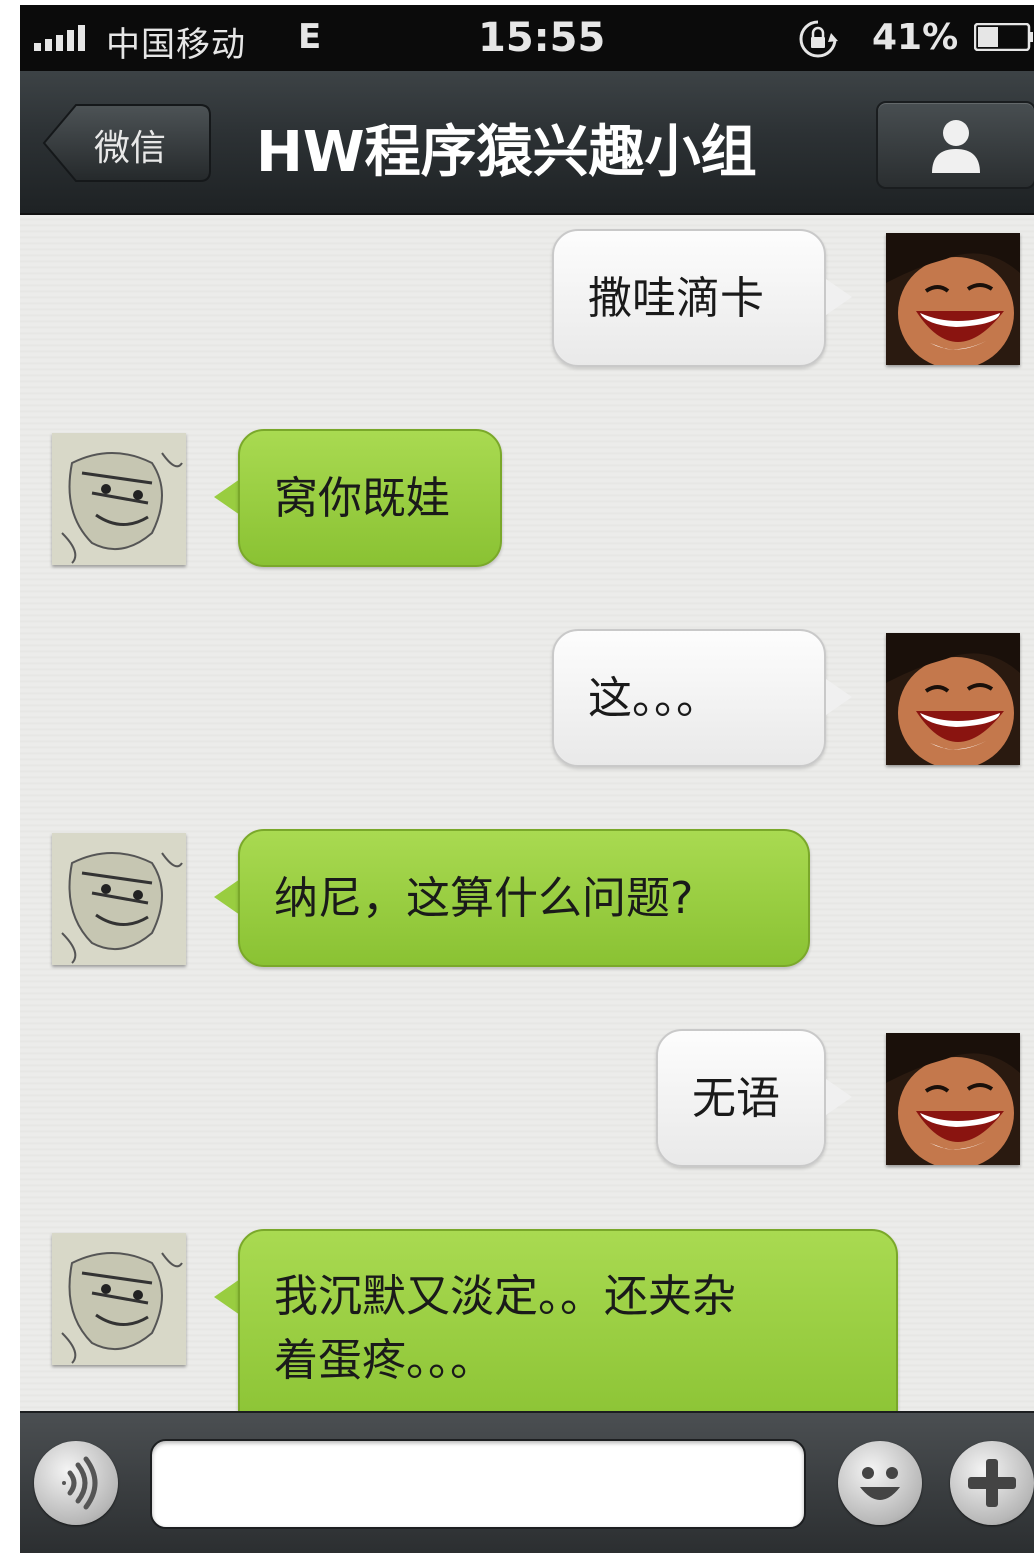 The width and height of the screenshot is (1034, 1566). What do you see at coordinates (478, 1484) in the screenshot?
I see `message-input` at bounding box center [478, 1484].